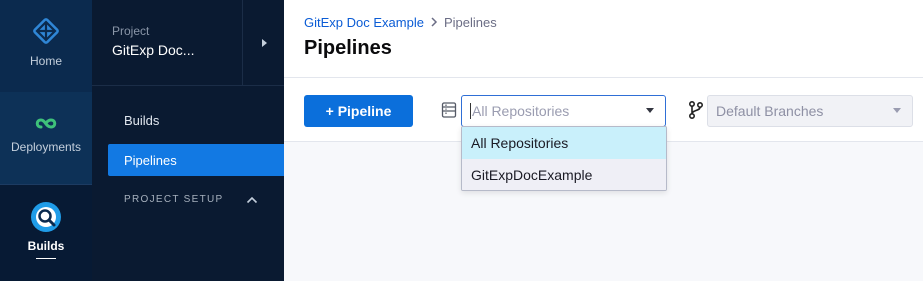  What do you see at coordinates (348, 48) in the screenshot?
I see `page-title: Pipelines` at bounding box center [348, 48].